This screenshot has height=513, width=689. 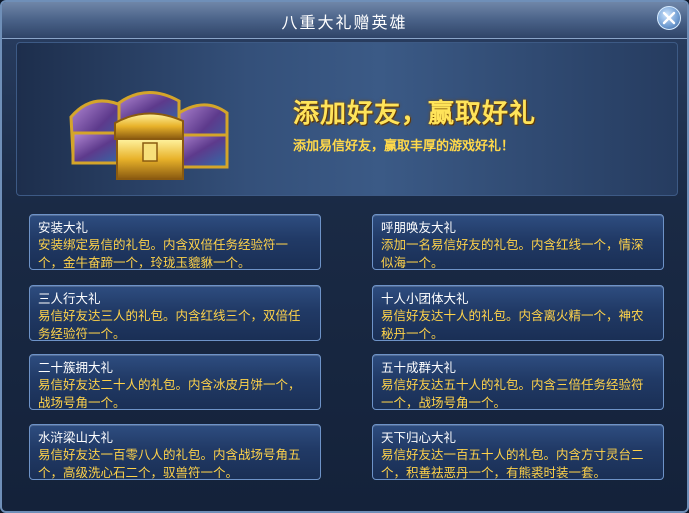 I want to click on gift-card-call-friends: 呼朋唤友大礼 添加一名易信好友的礼包。内含红线一个，情深似海一个。, so click(x=518, y=242).